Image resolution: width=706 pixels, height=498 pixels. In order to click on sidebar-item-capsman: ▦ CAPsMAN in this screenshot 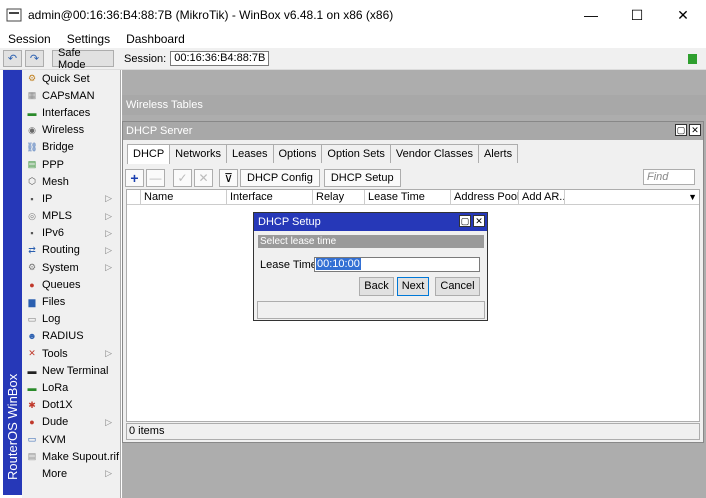, I will do `click(71, 95)`.